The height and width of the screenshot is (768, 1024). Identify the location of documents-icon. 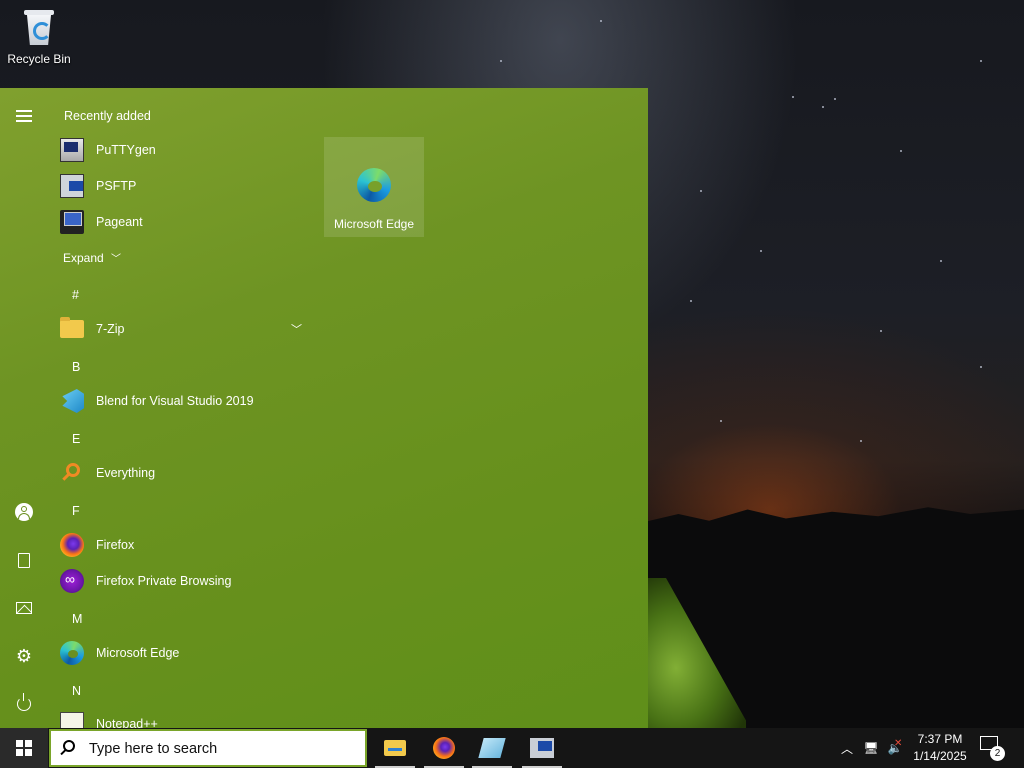
(24, 560).